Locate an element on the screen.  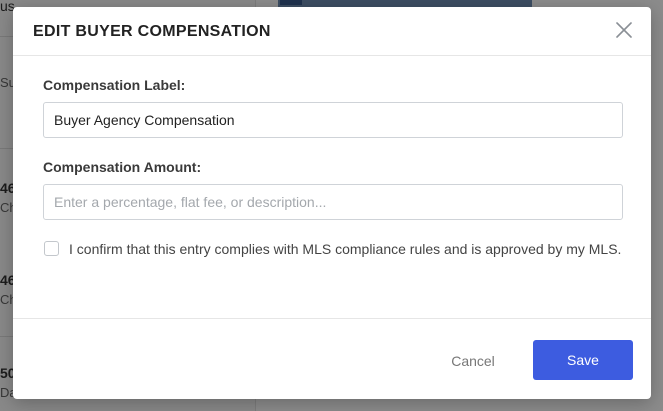
close-button is located at coordinates (624, 30).